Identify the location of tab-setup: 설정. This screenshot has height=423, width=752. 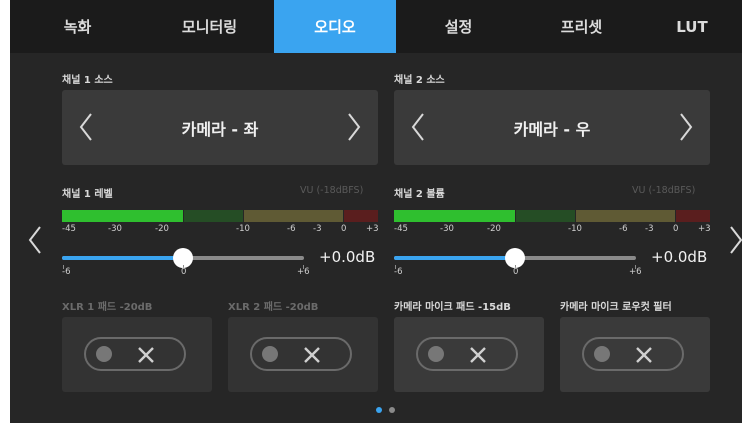
(458, 26).